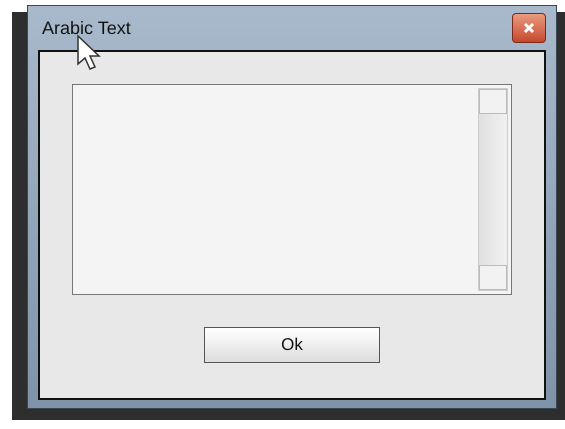 The height and width of the screenshot is (429, 565). What do you see at coordinates (493, 277) in the screenshot?
I see `scroll-down-button` at bounding box center [493, 277].